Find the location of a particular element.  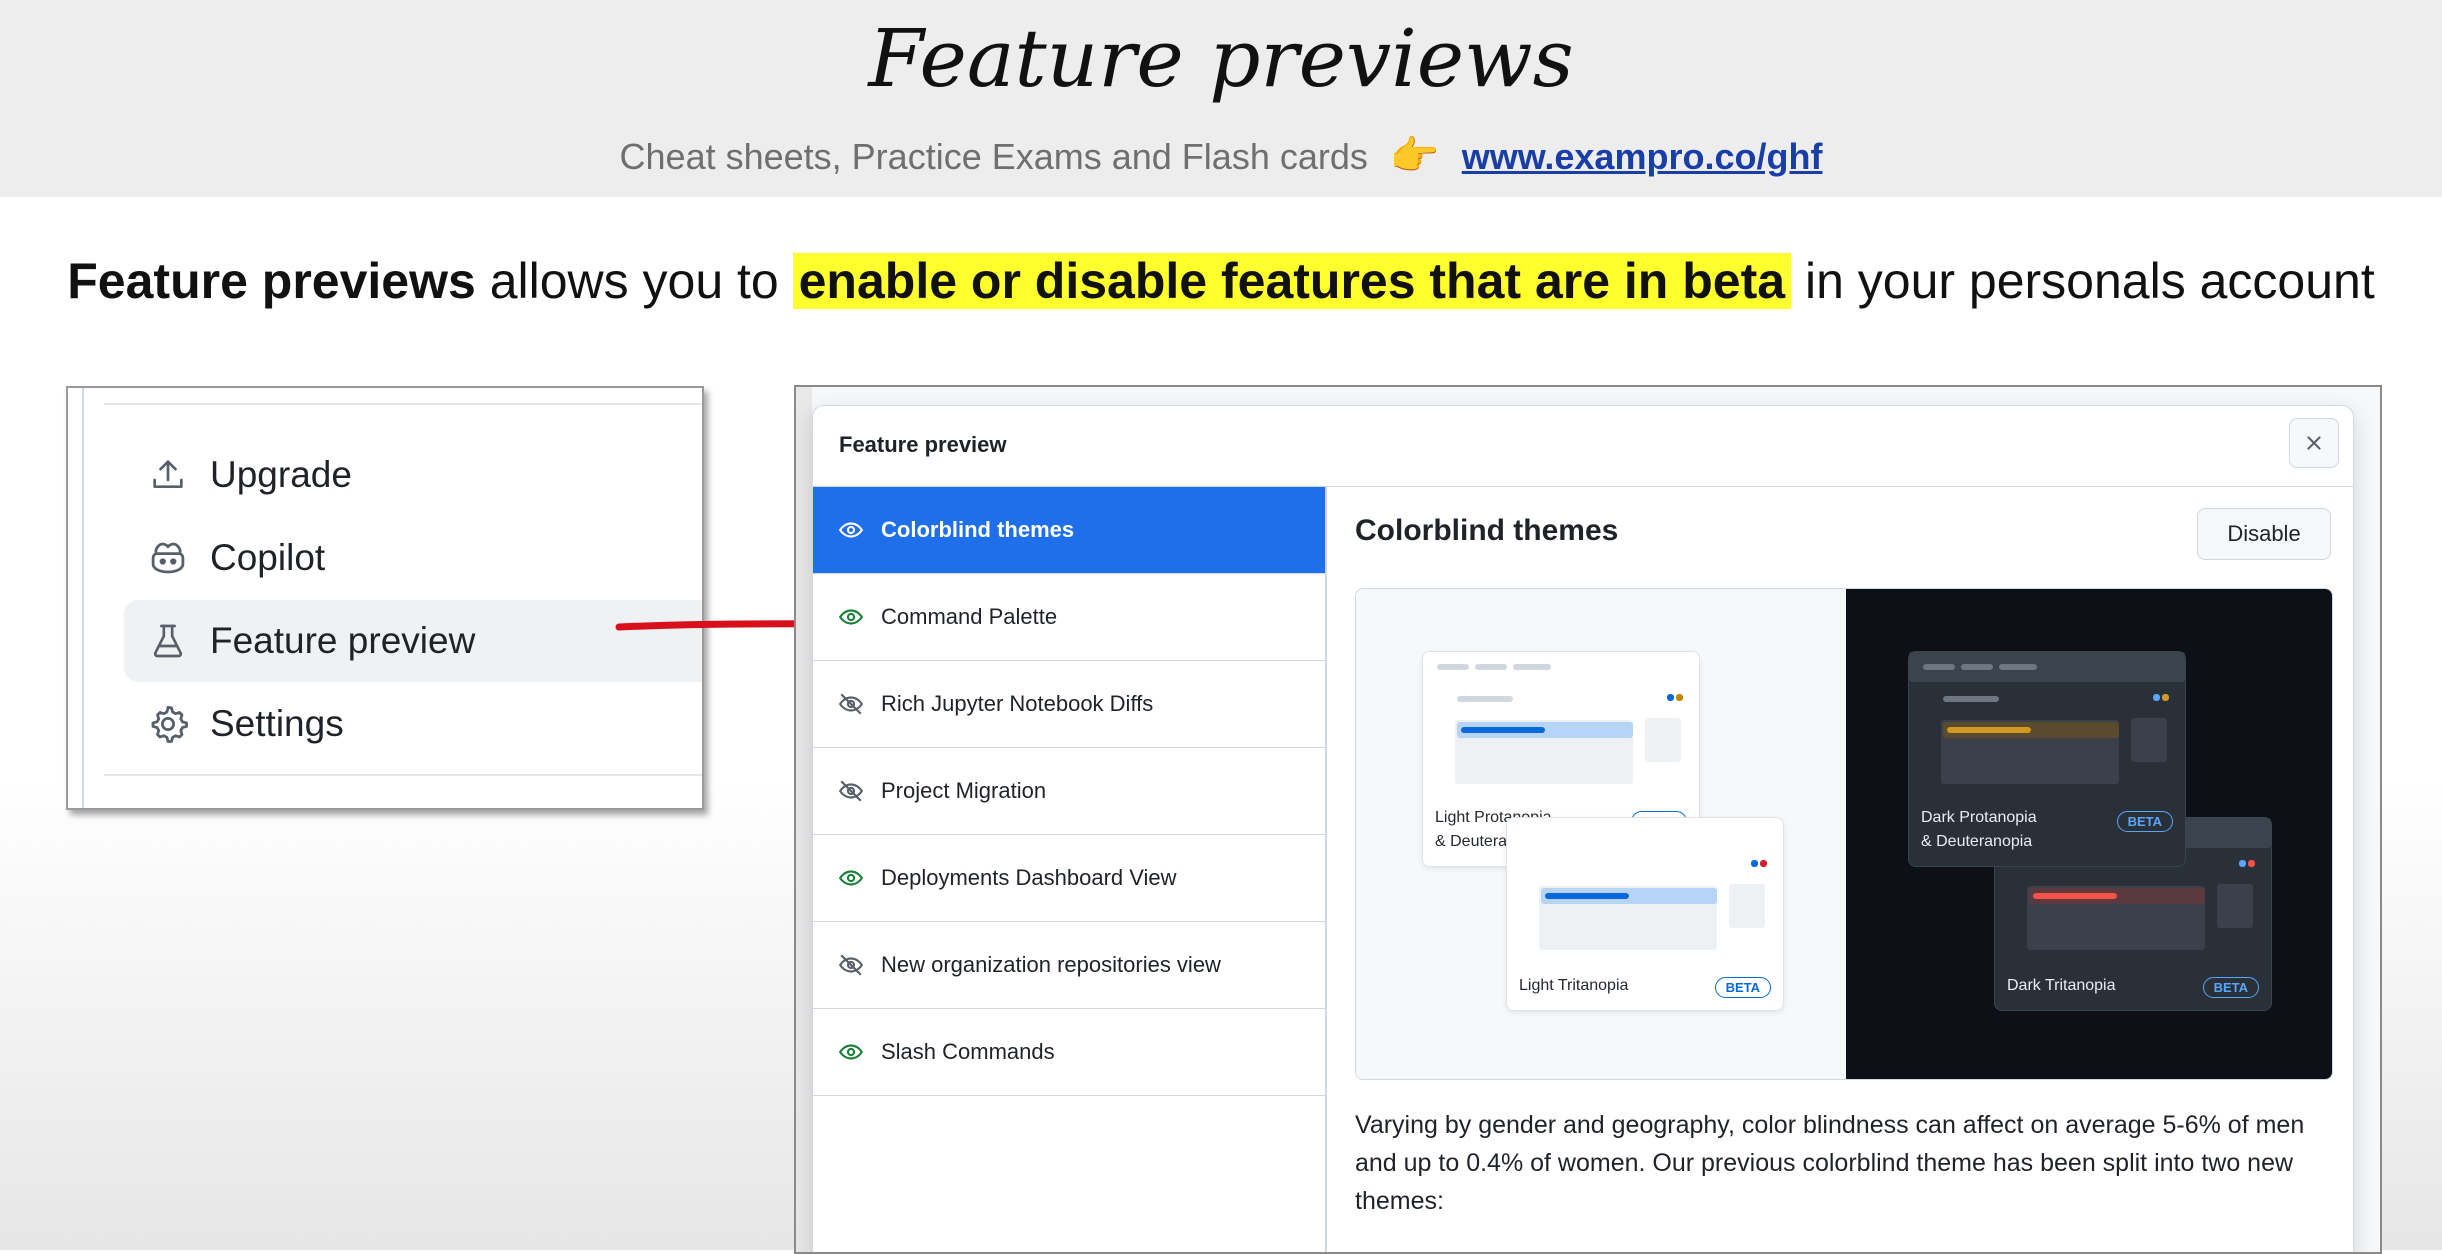

feature-item-colorblind-themes: Colorblind themes is located at coordinates (1069, 530).